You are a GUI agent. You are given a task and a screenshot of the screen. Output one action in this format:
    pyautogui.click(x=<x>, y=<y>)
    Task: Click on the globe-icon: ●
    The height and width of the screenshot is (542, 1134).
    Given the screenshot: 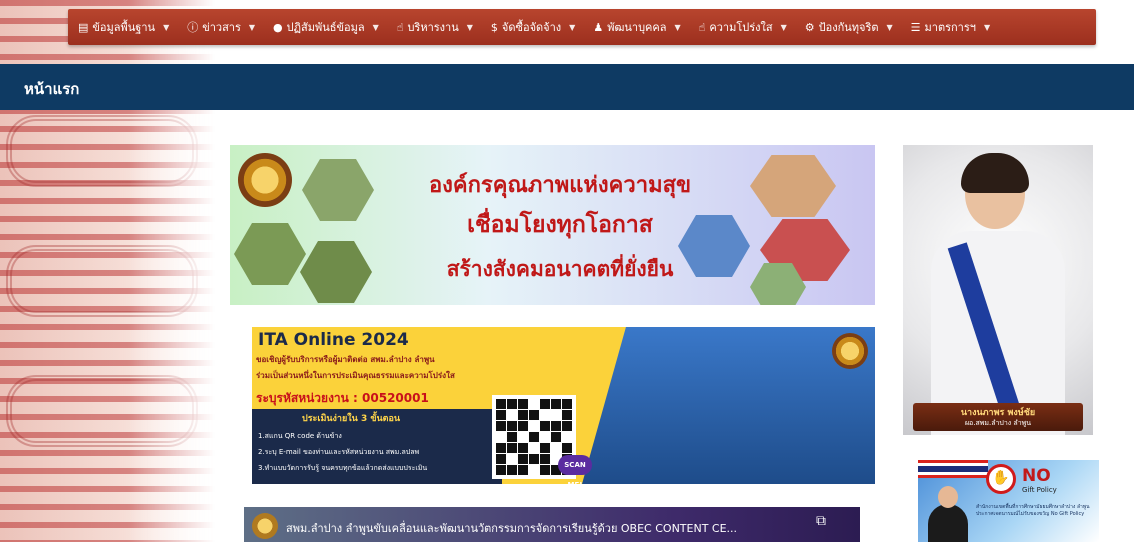 What is the action you would take?
    pyautogui.click(x=278, y=27)
    